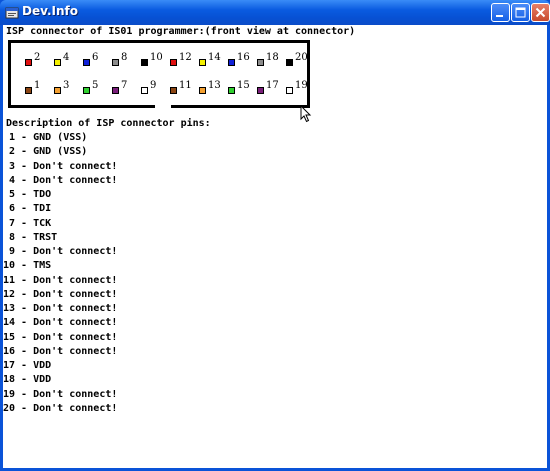  I want to click on connector-pin-1: 1, so click(38, 88).